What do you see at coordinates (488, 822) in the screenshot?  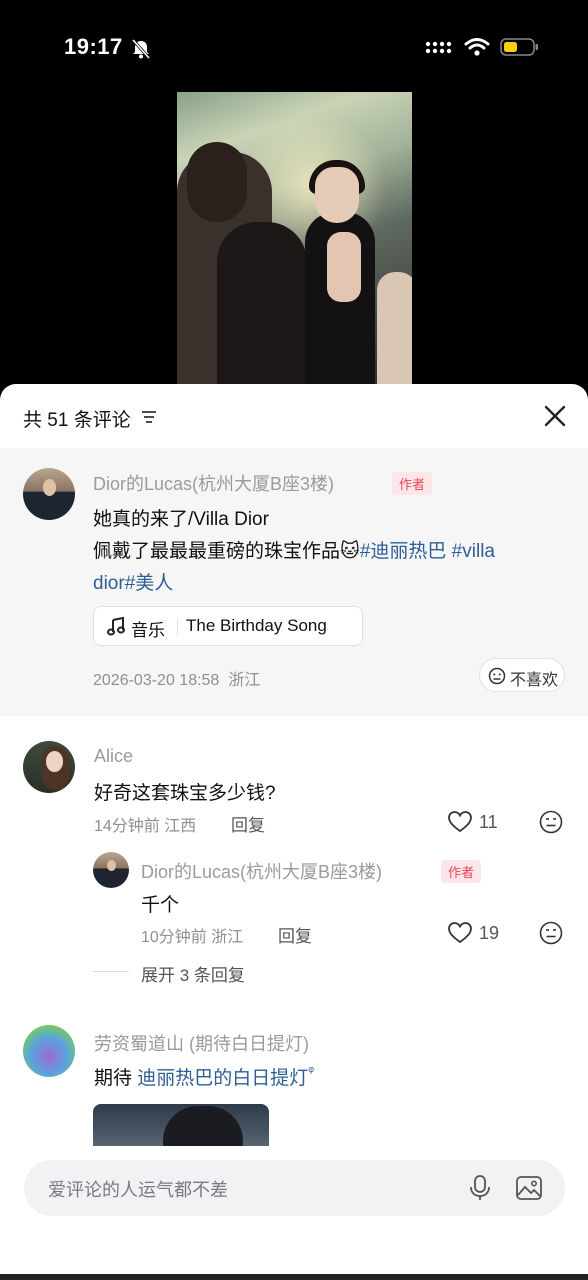 I see `like-count: 11` at bounding box center [488, 822].